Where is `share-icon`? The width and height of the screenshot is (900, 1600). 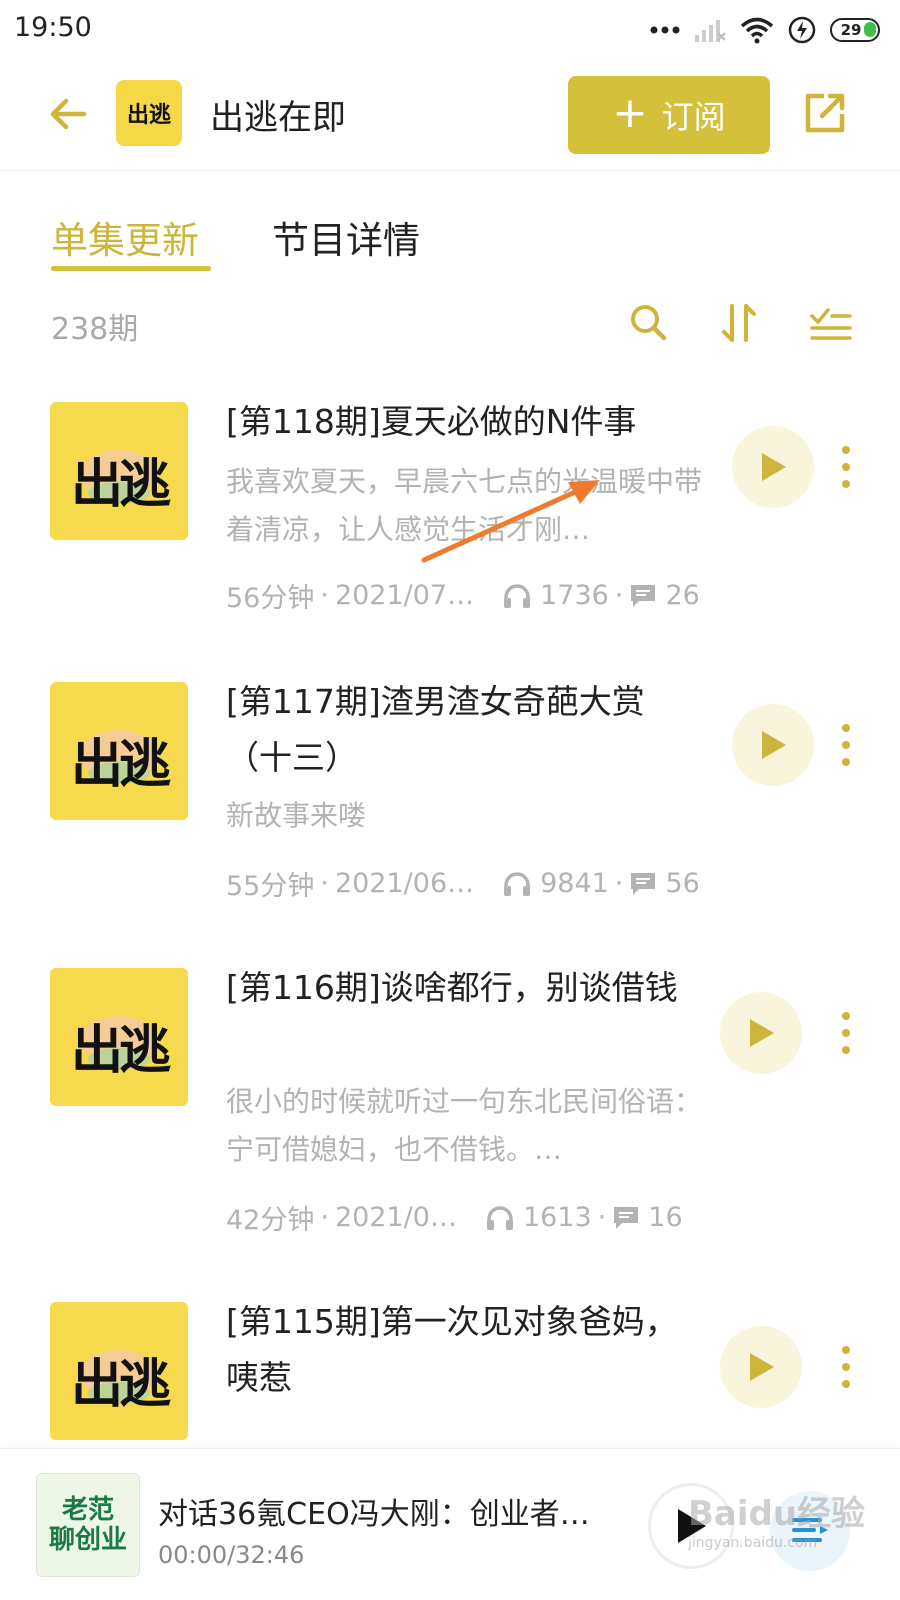
share-icon is located at coordinates (825, 113).